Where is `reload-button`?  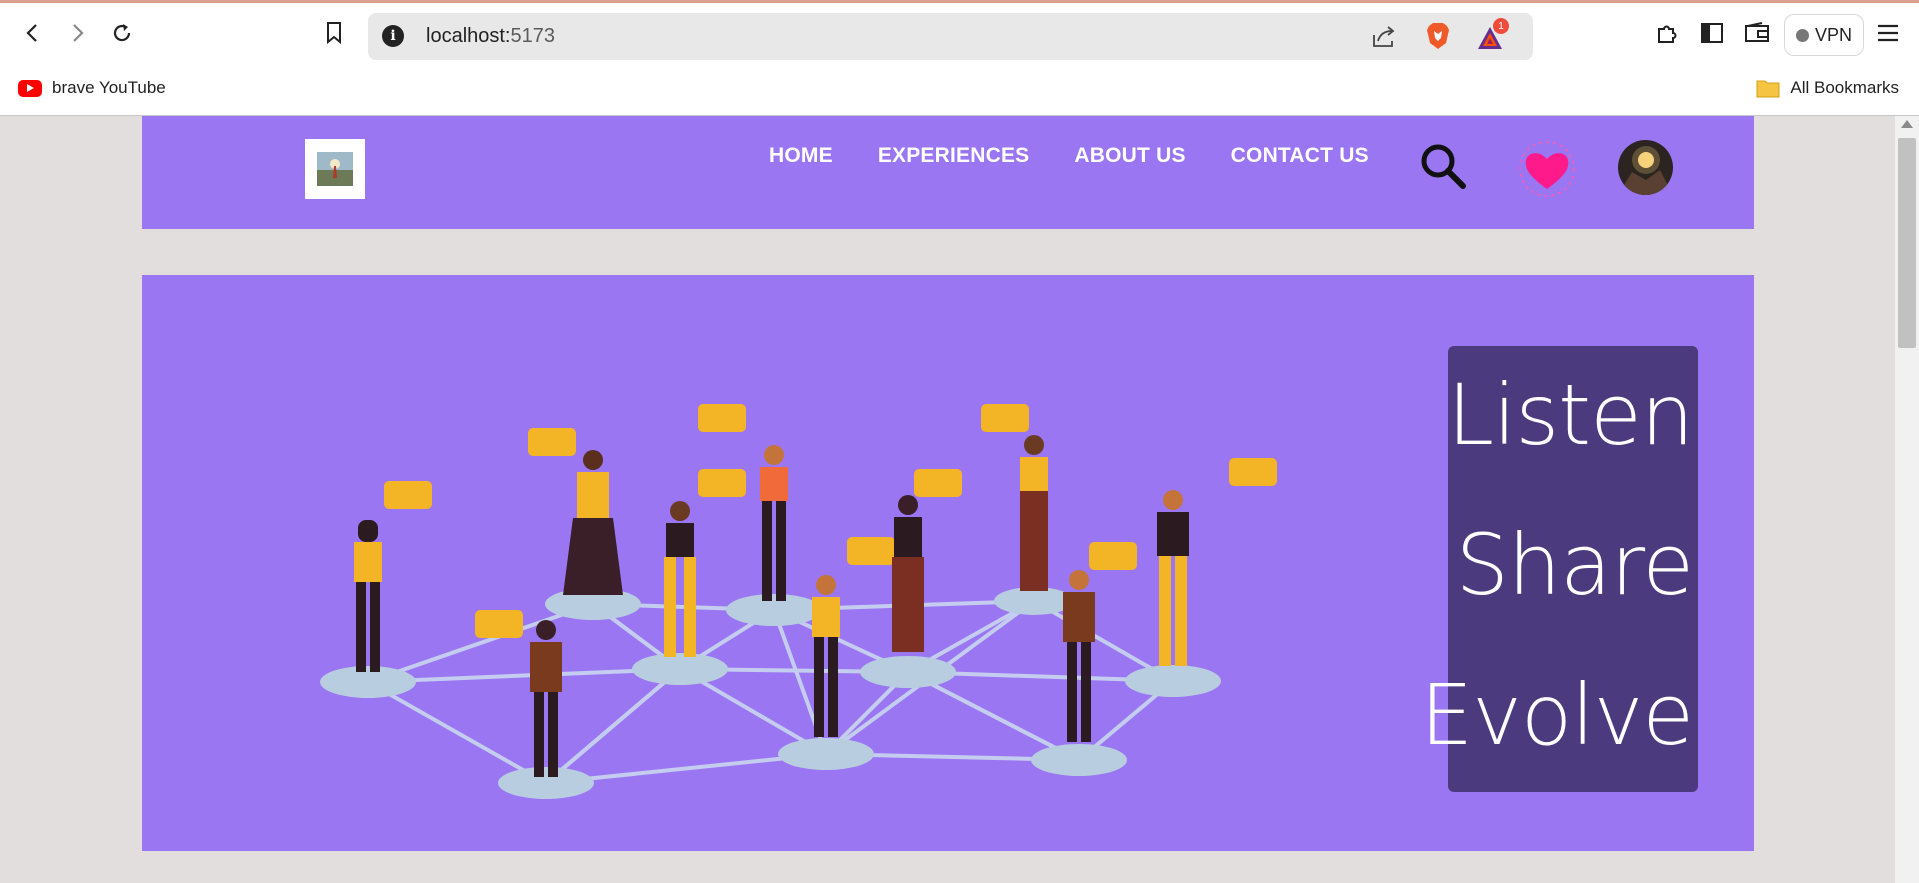
reload-button is located at coordinates (122, 33).